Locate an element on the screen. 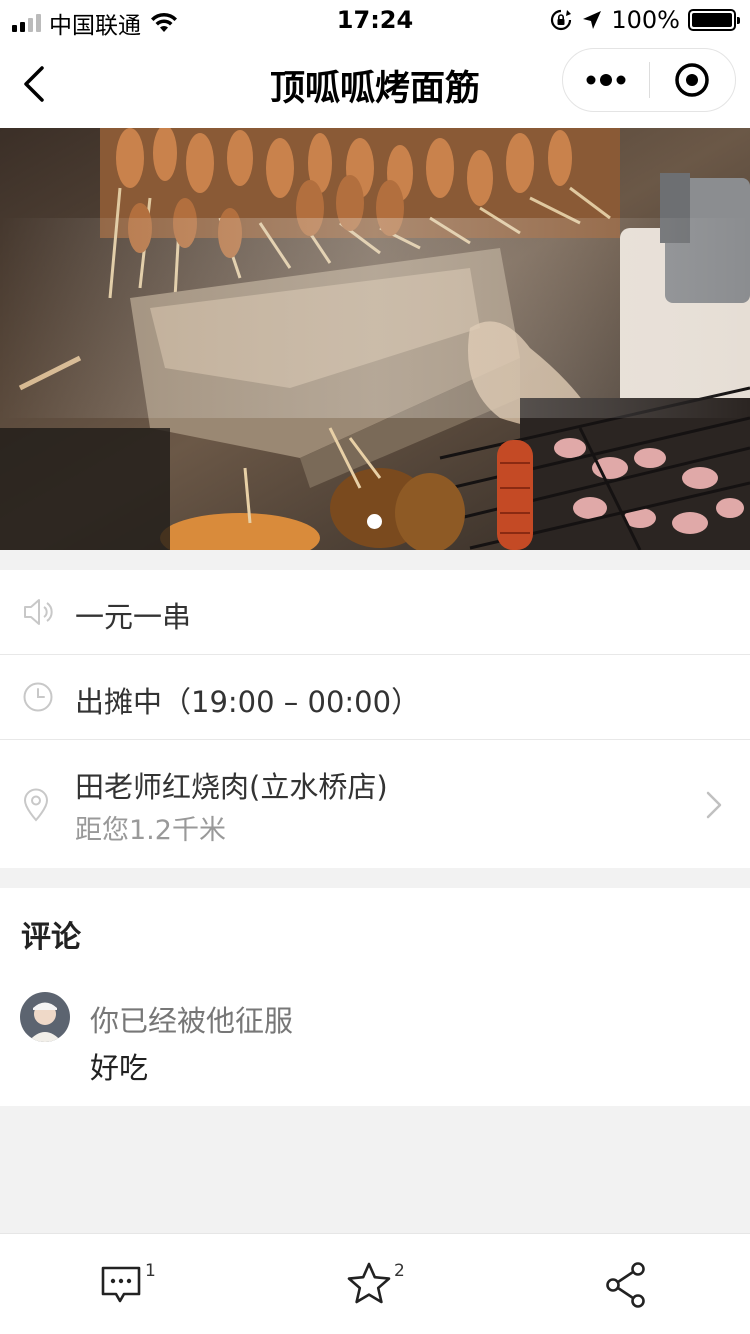  status-bar: 中国联通 17:24 100% is located at coordinates (375, 20).